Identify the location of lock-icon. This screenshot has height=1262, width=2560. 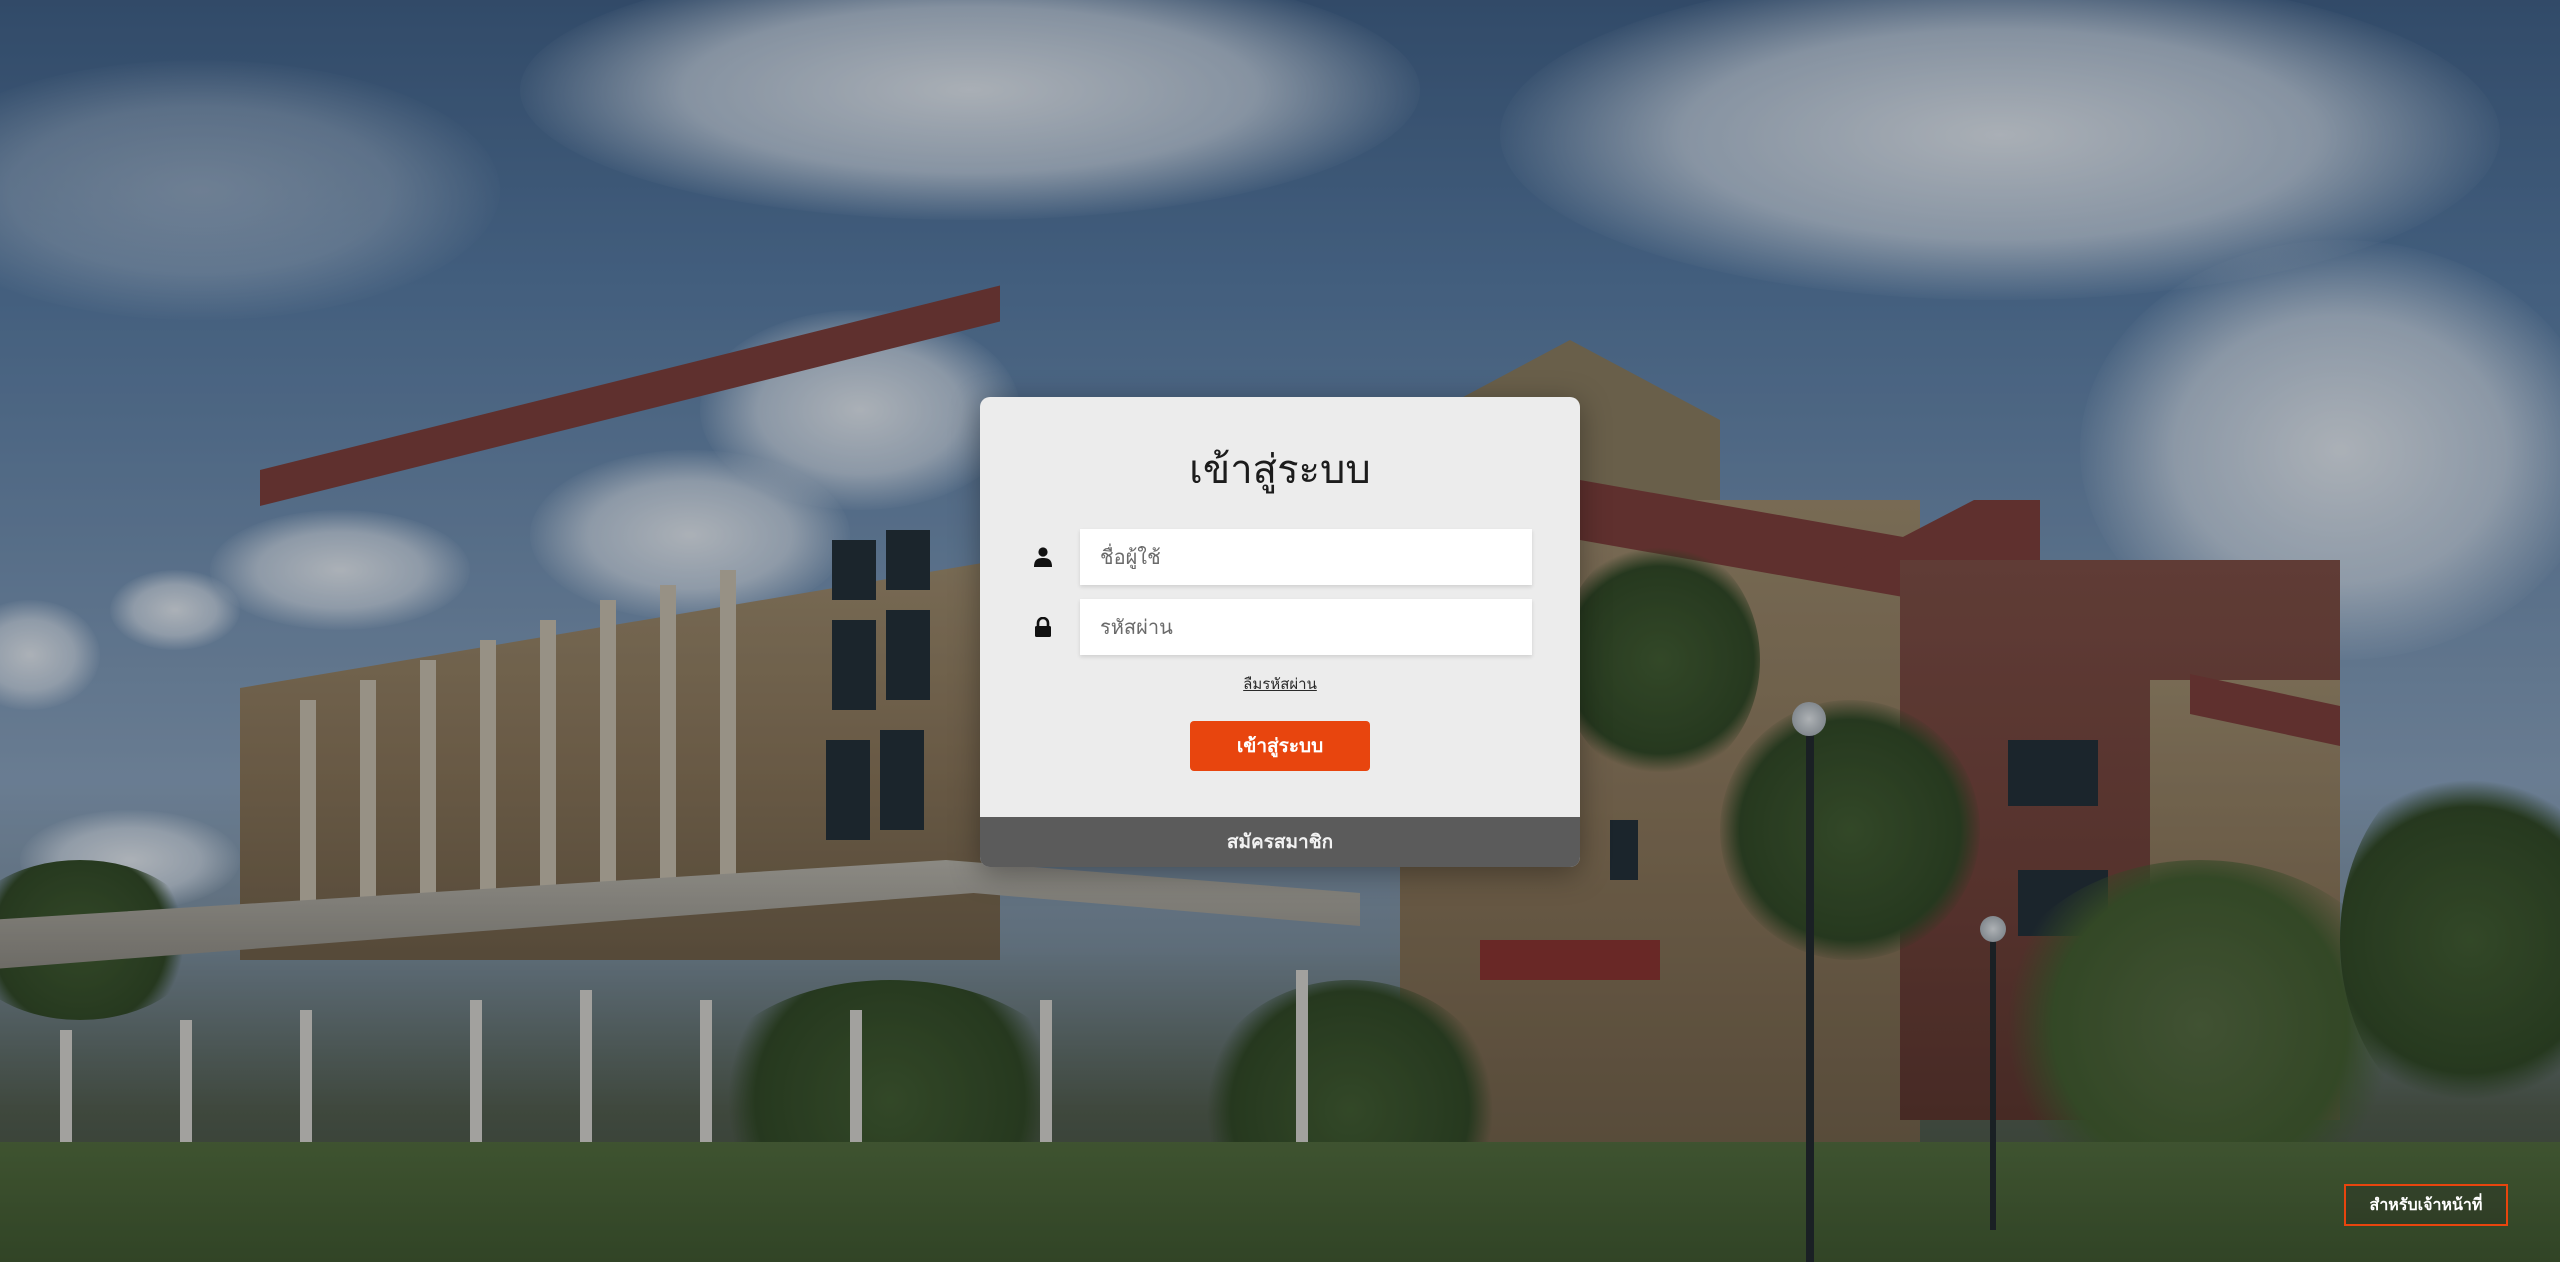
(1043, 627).